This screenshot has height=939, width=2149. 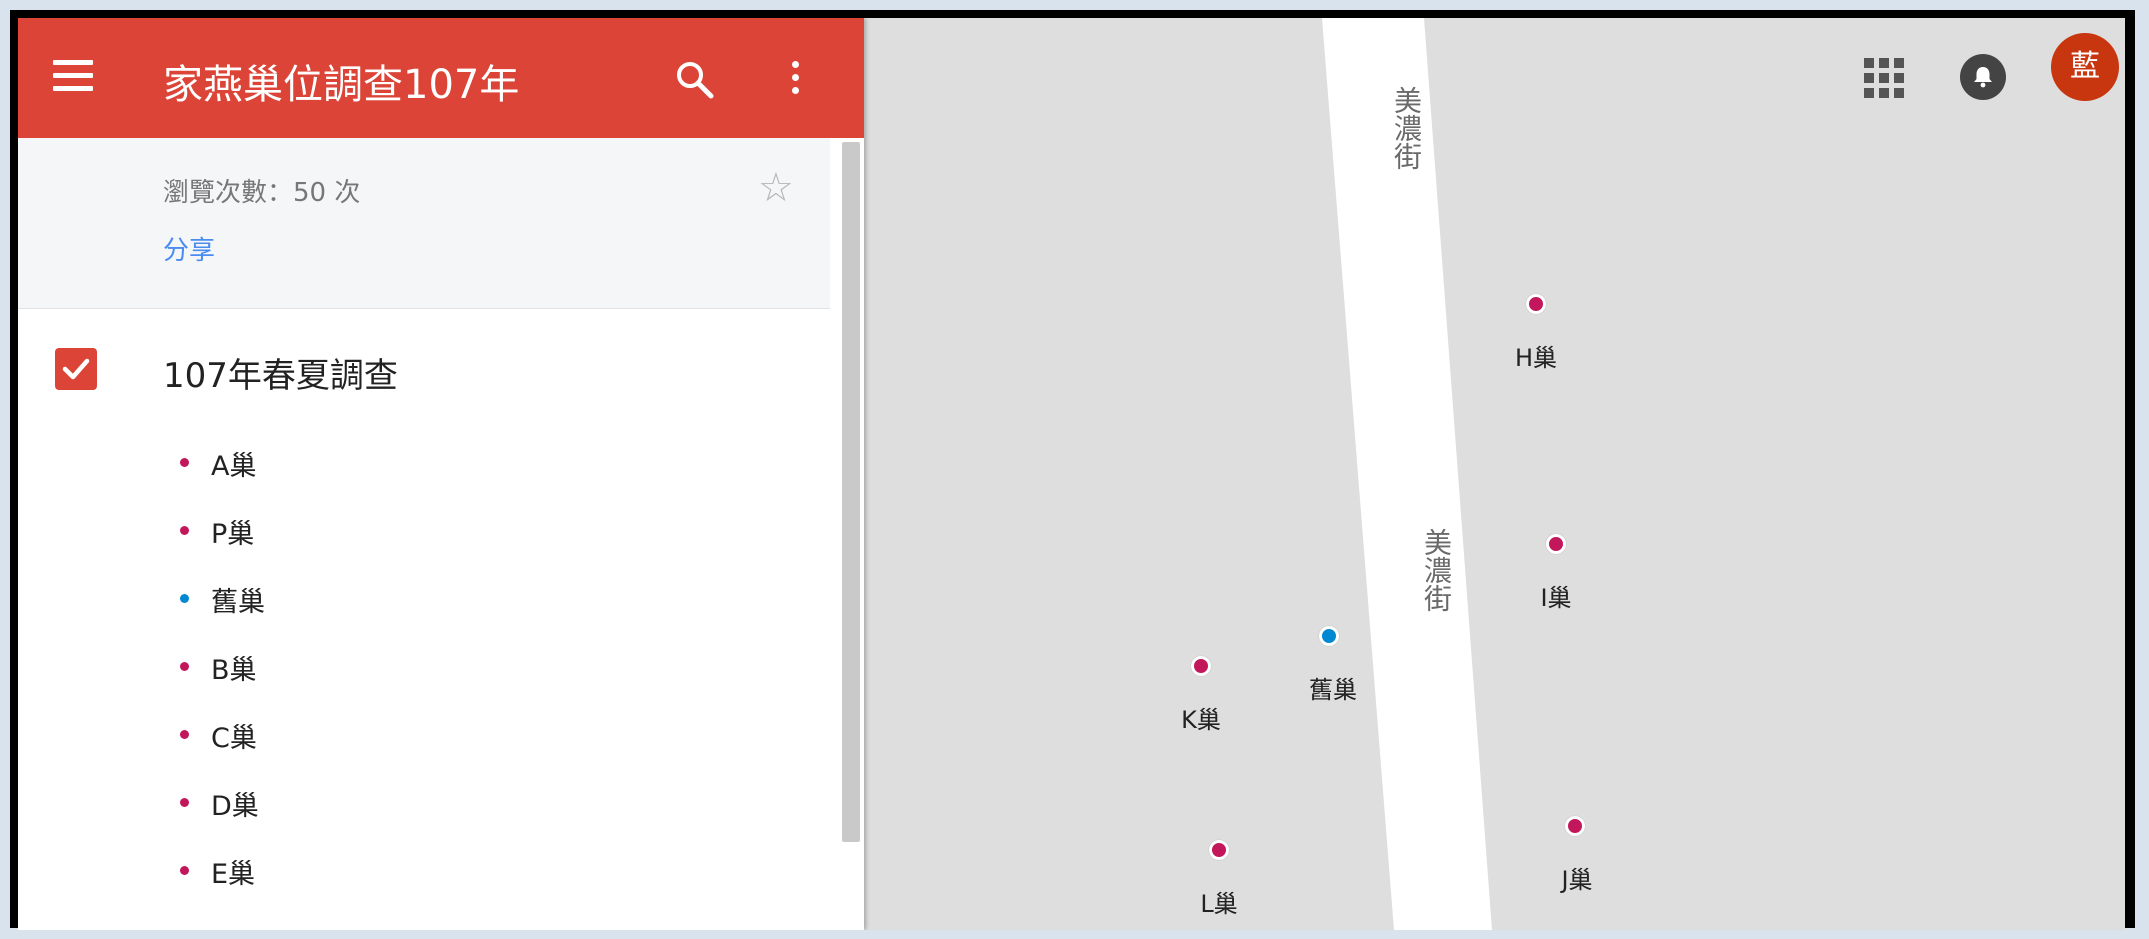 What do you see at coordinates (189, 248) in the screenshot?
I see `share-link: 分享` at bounding box center [189, 248].